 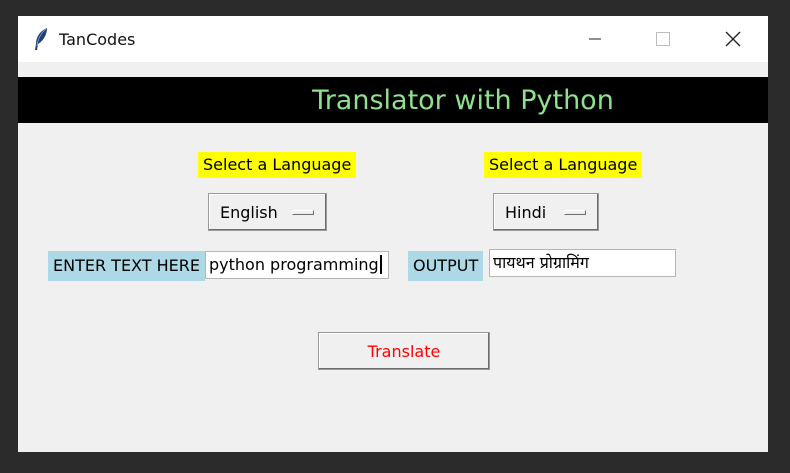 I want to click on source-text-input: python programming, so click(x=297, y=265).